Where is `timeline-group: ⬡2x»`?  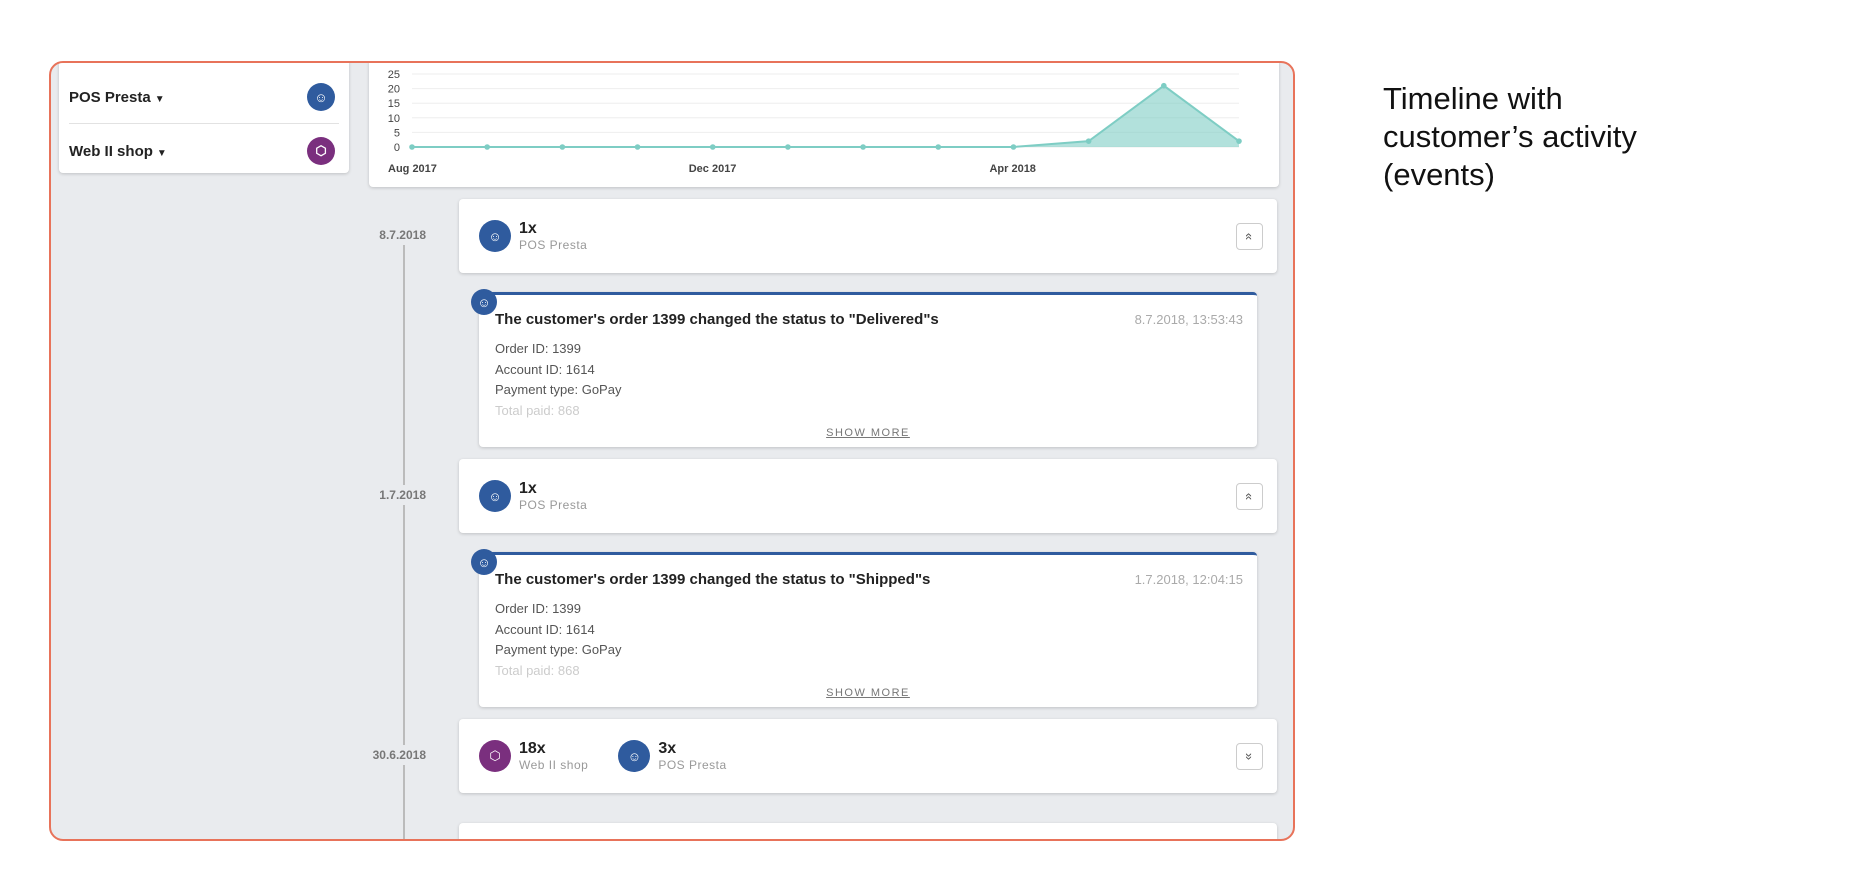 timeline-group: ⬡2x» is located at coordinates (868, 831).